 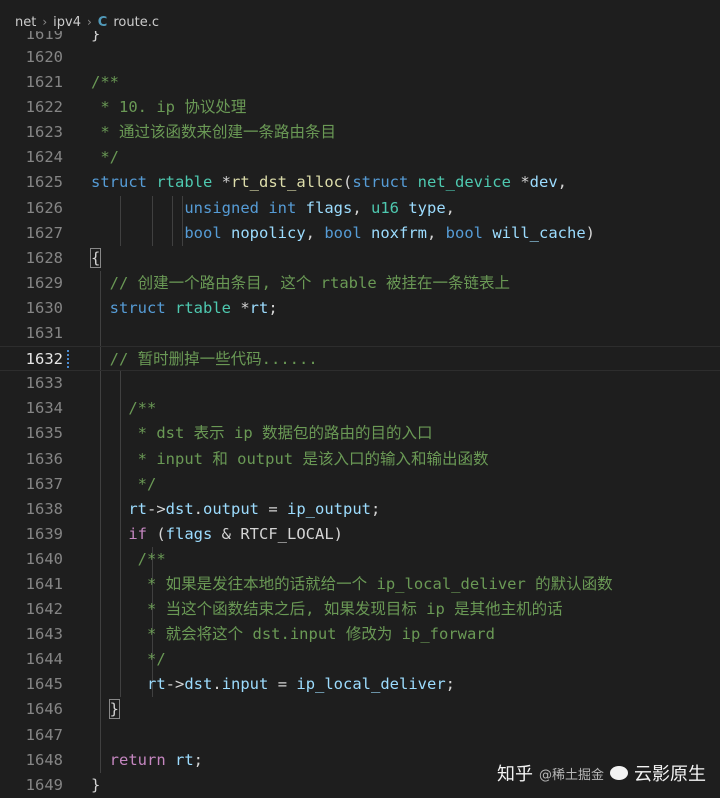 I want to click on code-text: return rt;, so click(x=147, y=760).